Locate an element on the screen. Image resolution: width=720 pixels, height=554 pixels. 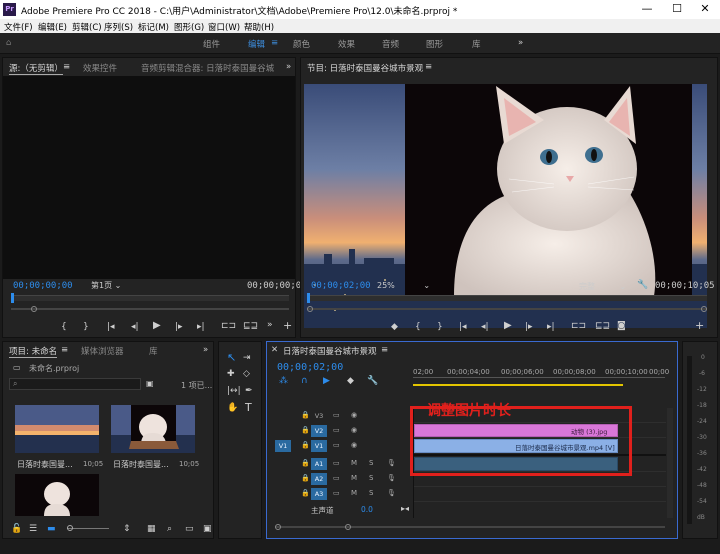
step-back-icon: ◂| is located at coordinates (485, 327).